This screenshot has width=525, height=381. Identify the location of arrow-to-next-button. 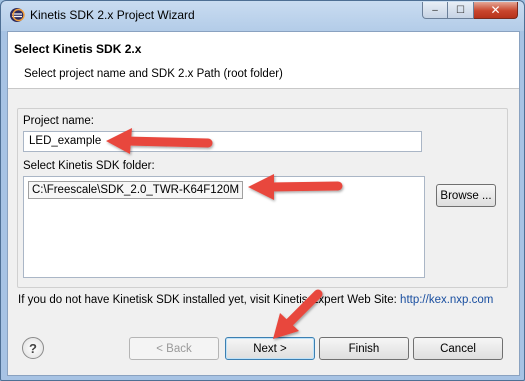
(298, 314).